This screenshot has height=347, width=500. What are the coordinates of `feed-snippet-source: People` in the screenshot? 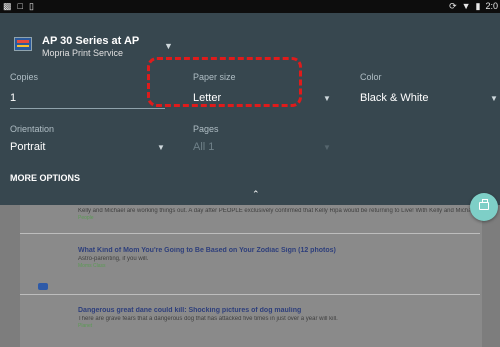 It's located at (86, 218).